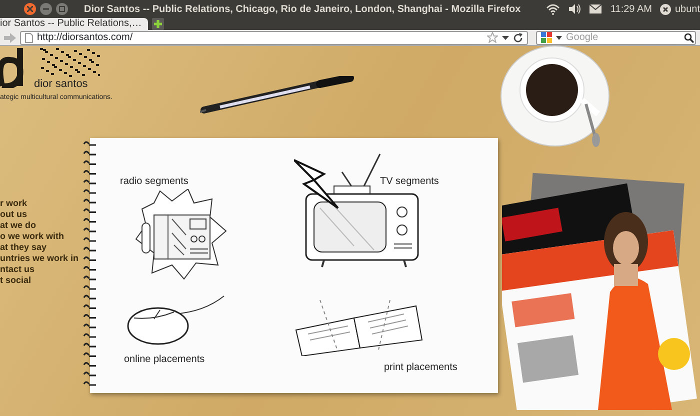 The height and width of the screenshot is (416, 700). Describe the element at coordinates (274, 37) in the screenshot. I see `address-field: http://diorsantos.com/` at that location.